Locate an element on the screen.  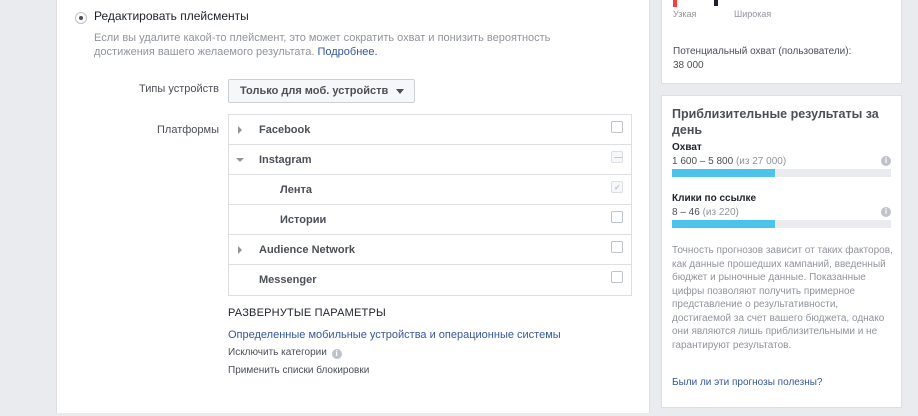
gauge-needle is located at coordinates (716, 3).